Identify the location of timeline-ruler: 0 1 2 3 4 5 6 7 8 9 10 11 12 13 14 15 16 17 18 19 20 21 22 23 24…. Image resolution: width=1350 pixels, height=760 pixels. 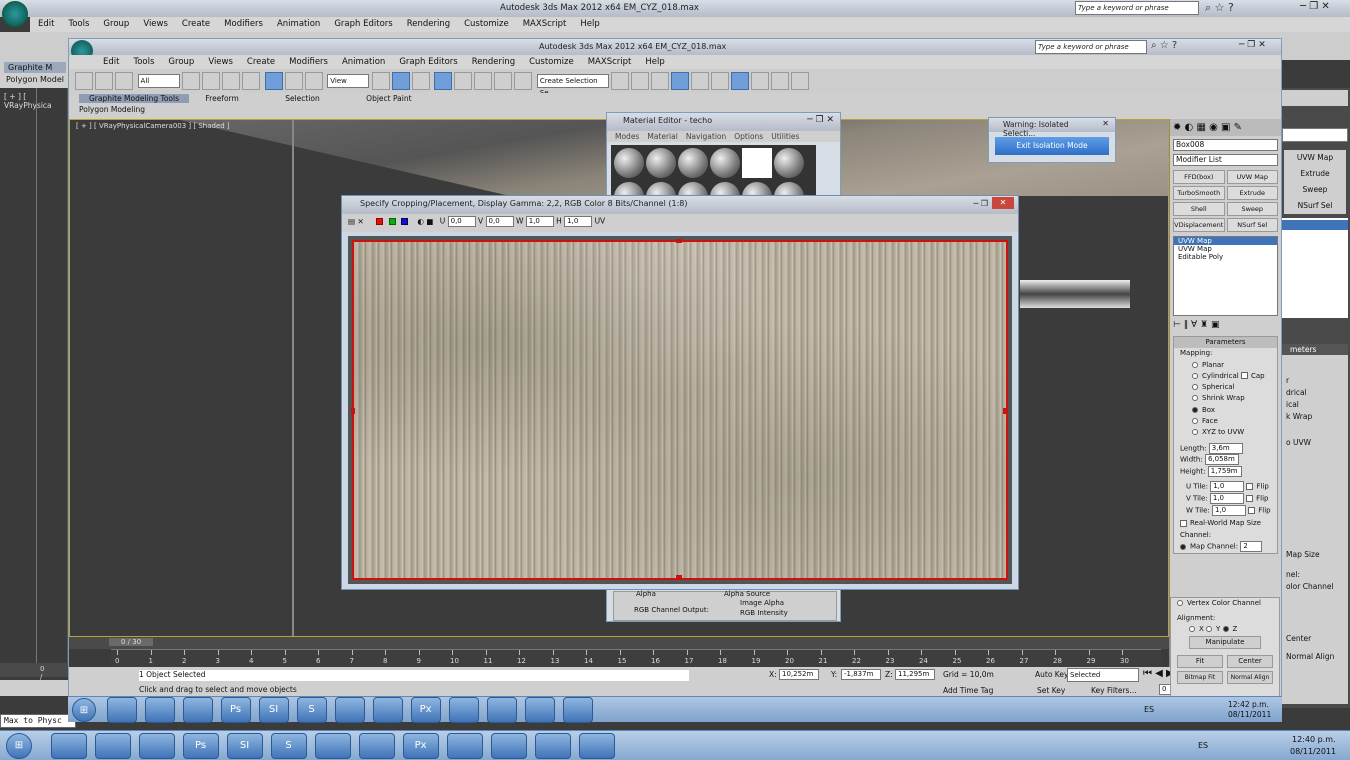
(636, 658).